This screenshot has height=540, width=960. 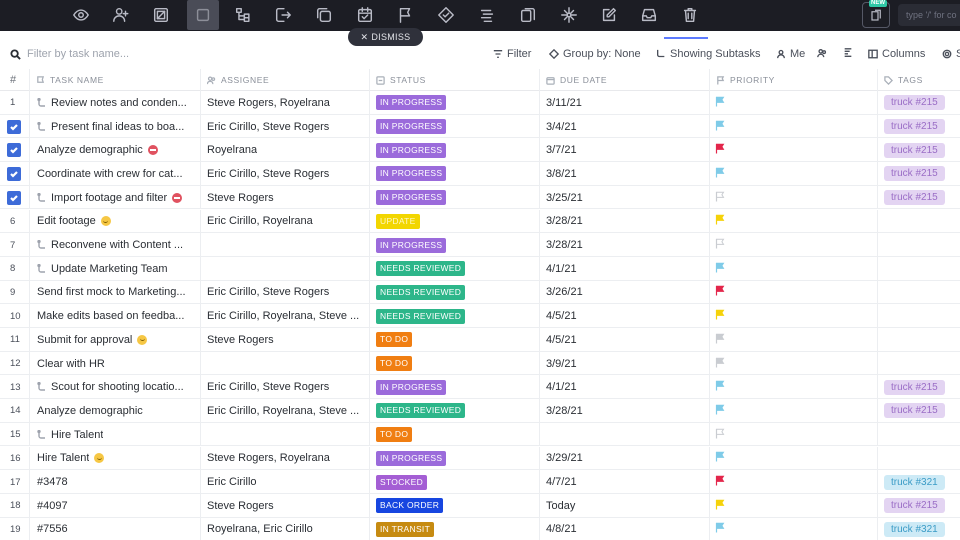 I want to click on status-badge: IN TRANSIT, so click(x=405, y=529).